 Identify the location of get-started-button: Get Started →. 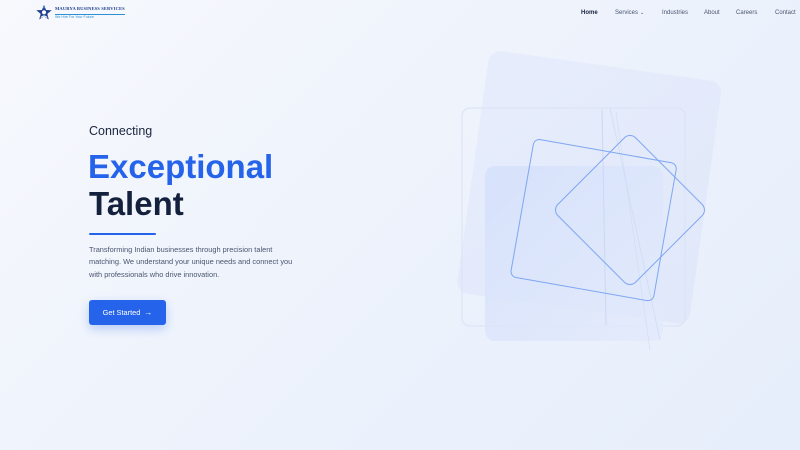
(127, 312).